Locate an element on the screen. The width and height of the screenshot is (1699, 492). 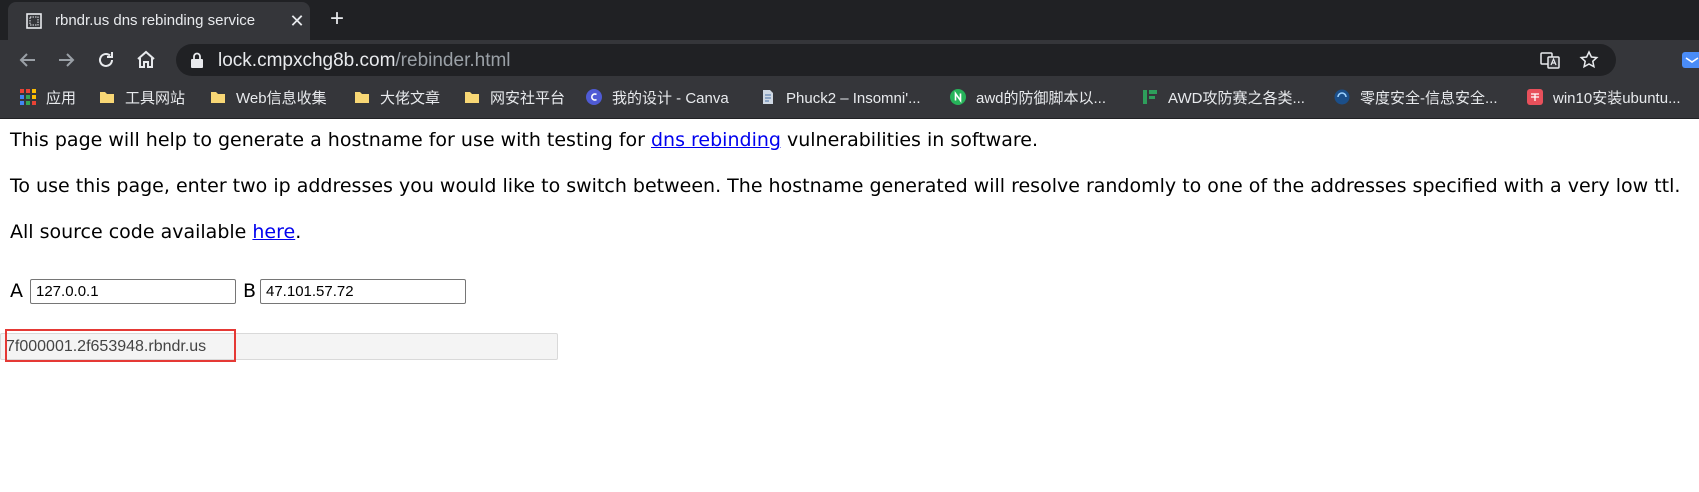
address-bar: lock.cmpxchg8b.com/rebinder.html is located at coordinates (896, 60).